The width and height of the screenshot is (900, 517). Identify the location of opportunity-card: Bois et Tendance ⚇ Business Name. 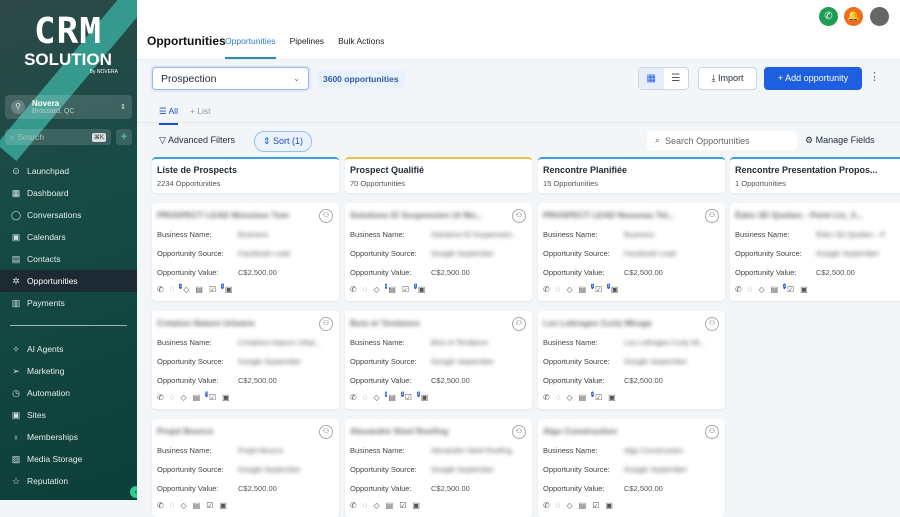
(438, 360).